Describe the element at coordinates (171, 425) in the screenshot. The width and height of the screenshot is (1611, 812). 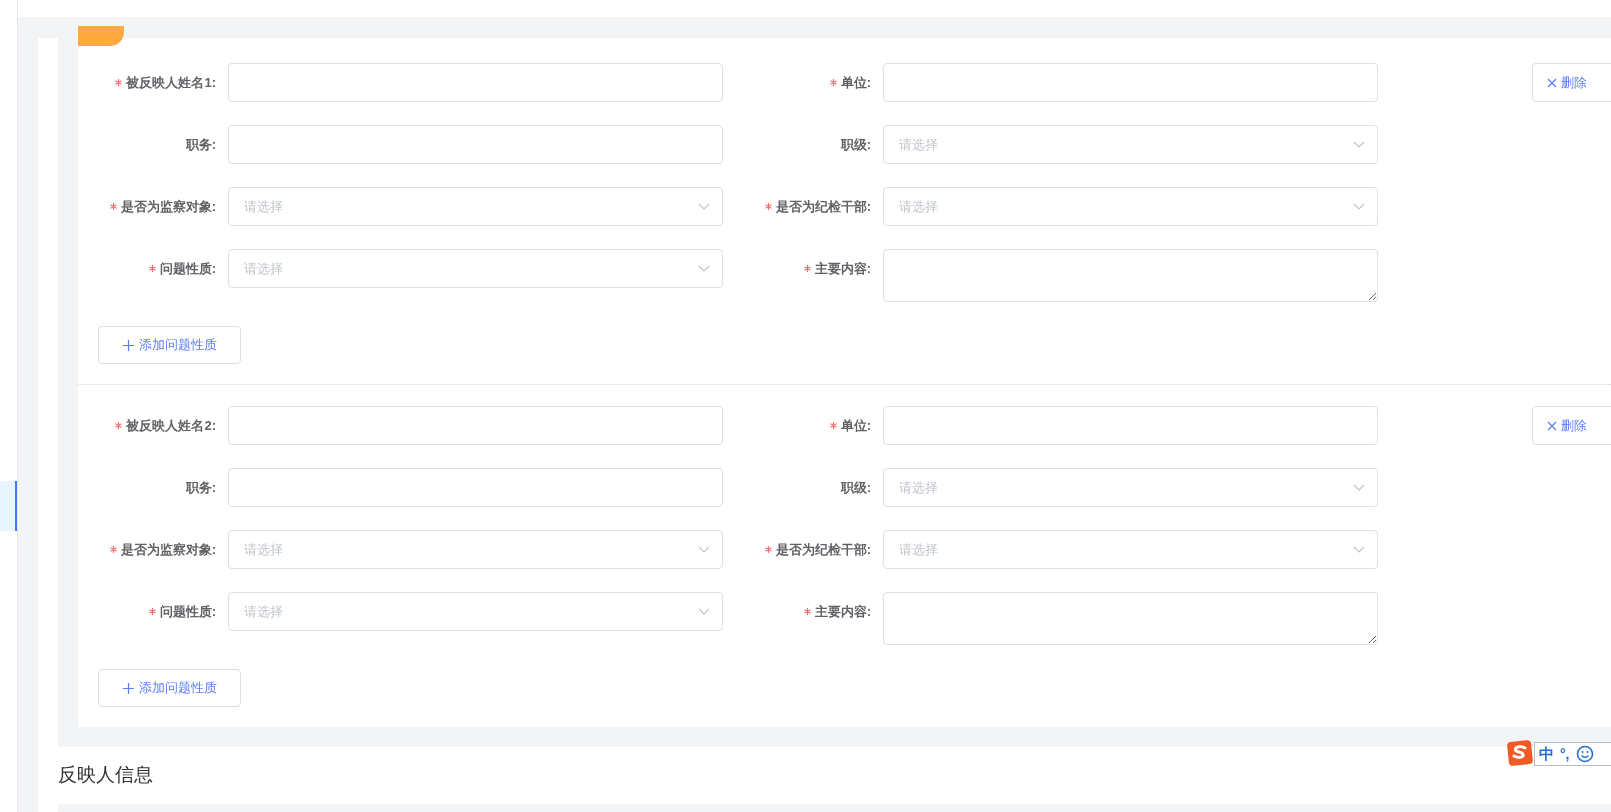
I see `field-label: 被反映人姓名2:` at that location.